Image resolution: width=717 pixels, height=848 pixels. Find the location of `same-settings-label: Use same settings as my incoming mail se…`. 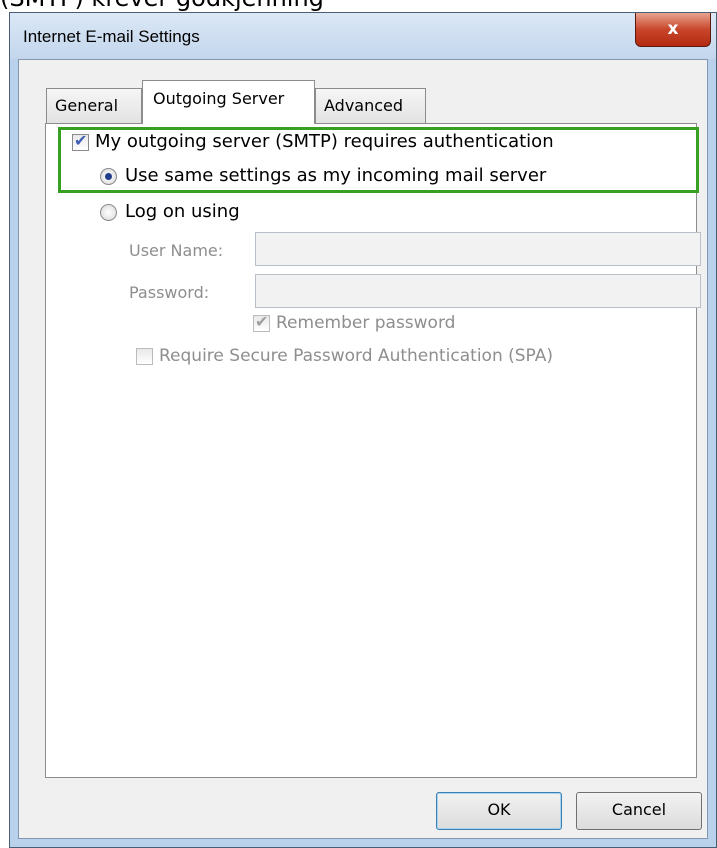

same-settings-label: Use same settings as my incoming mail se… is located at coordinates (336, 175).